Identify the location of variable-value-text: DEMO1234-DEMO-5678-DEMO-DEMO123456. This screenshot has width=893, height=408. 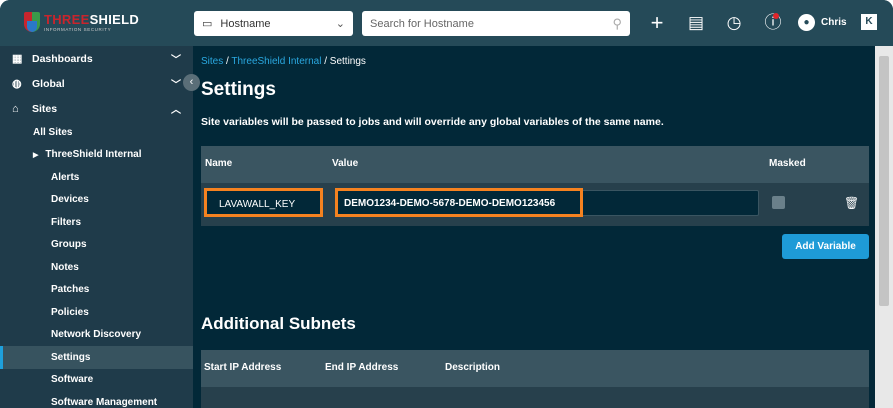
(459, 202).